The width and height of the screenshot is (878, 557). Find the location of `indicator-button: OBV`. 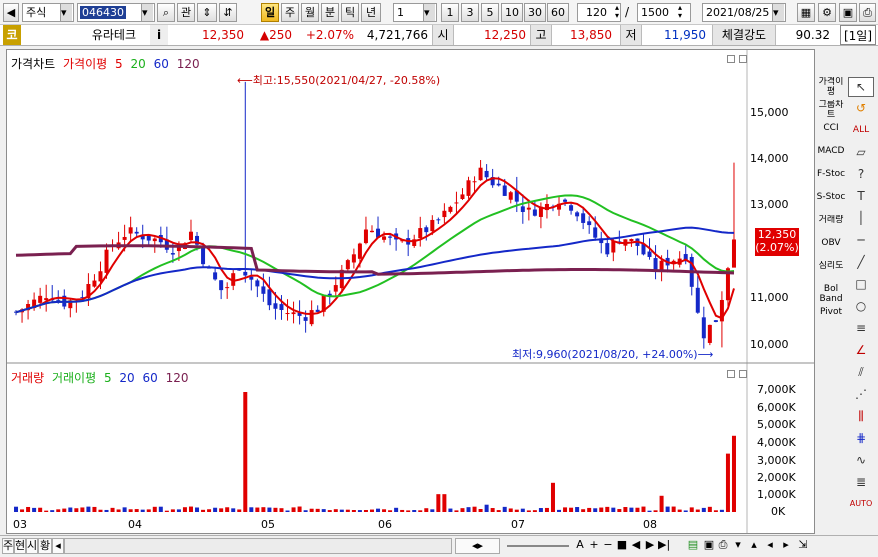

indicator-button: OBV is located at coordinates (831, 249).